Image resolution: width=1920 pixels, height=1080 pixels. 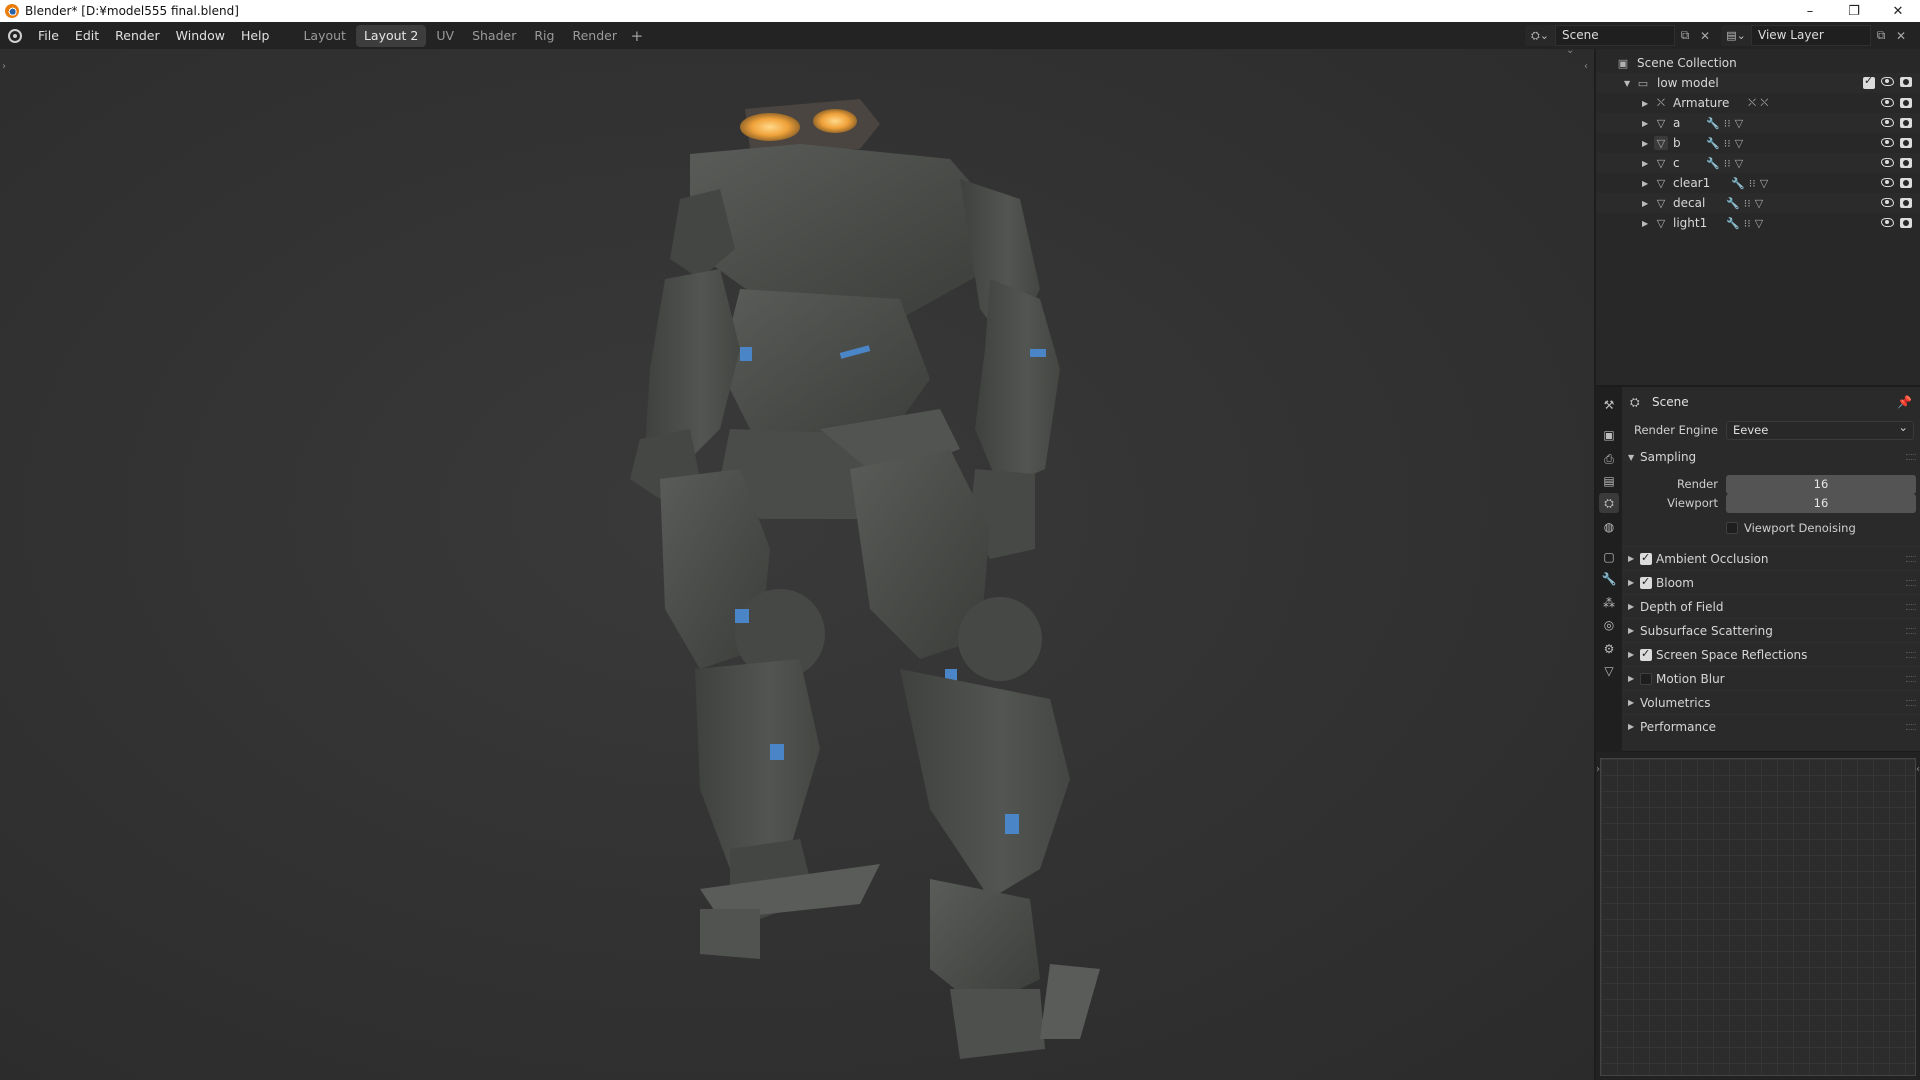 I want to click on viewport-denoising-checkbox, so click(x=1732, y=528).